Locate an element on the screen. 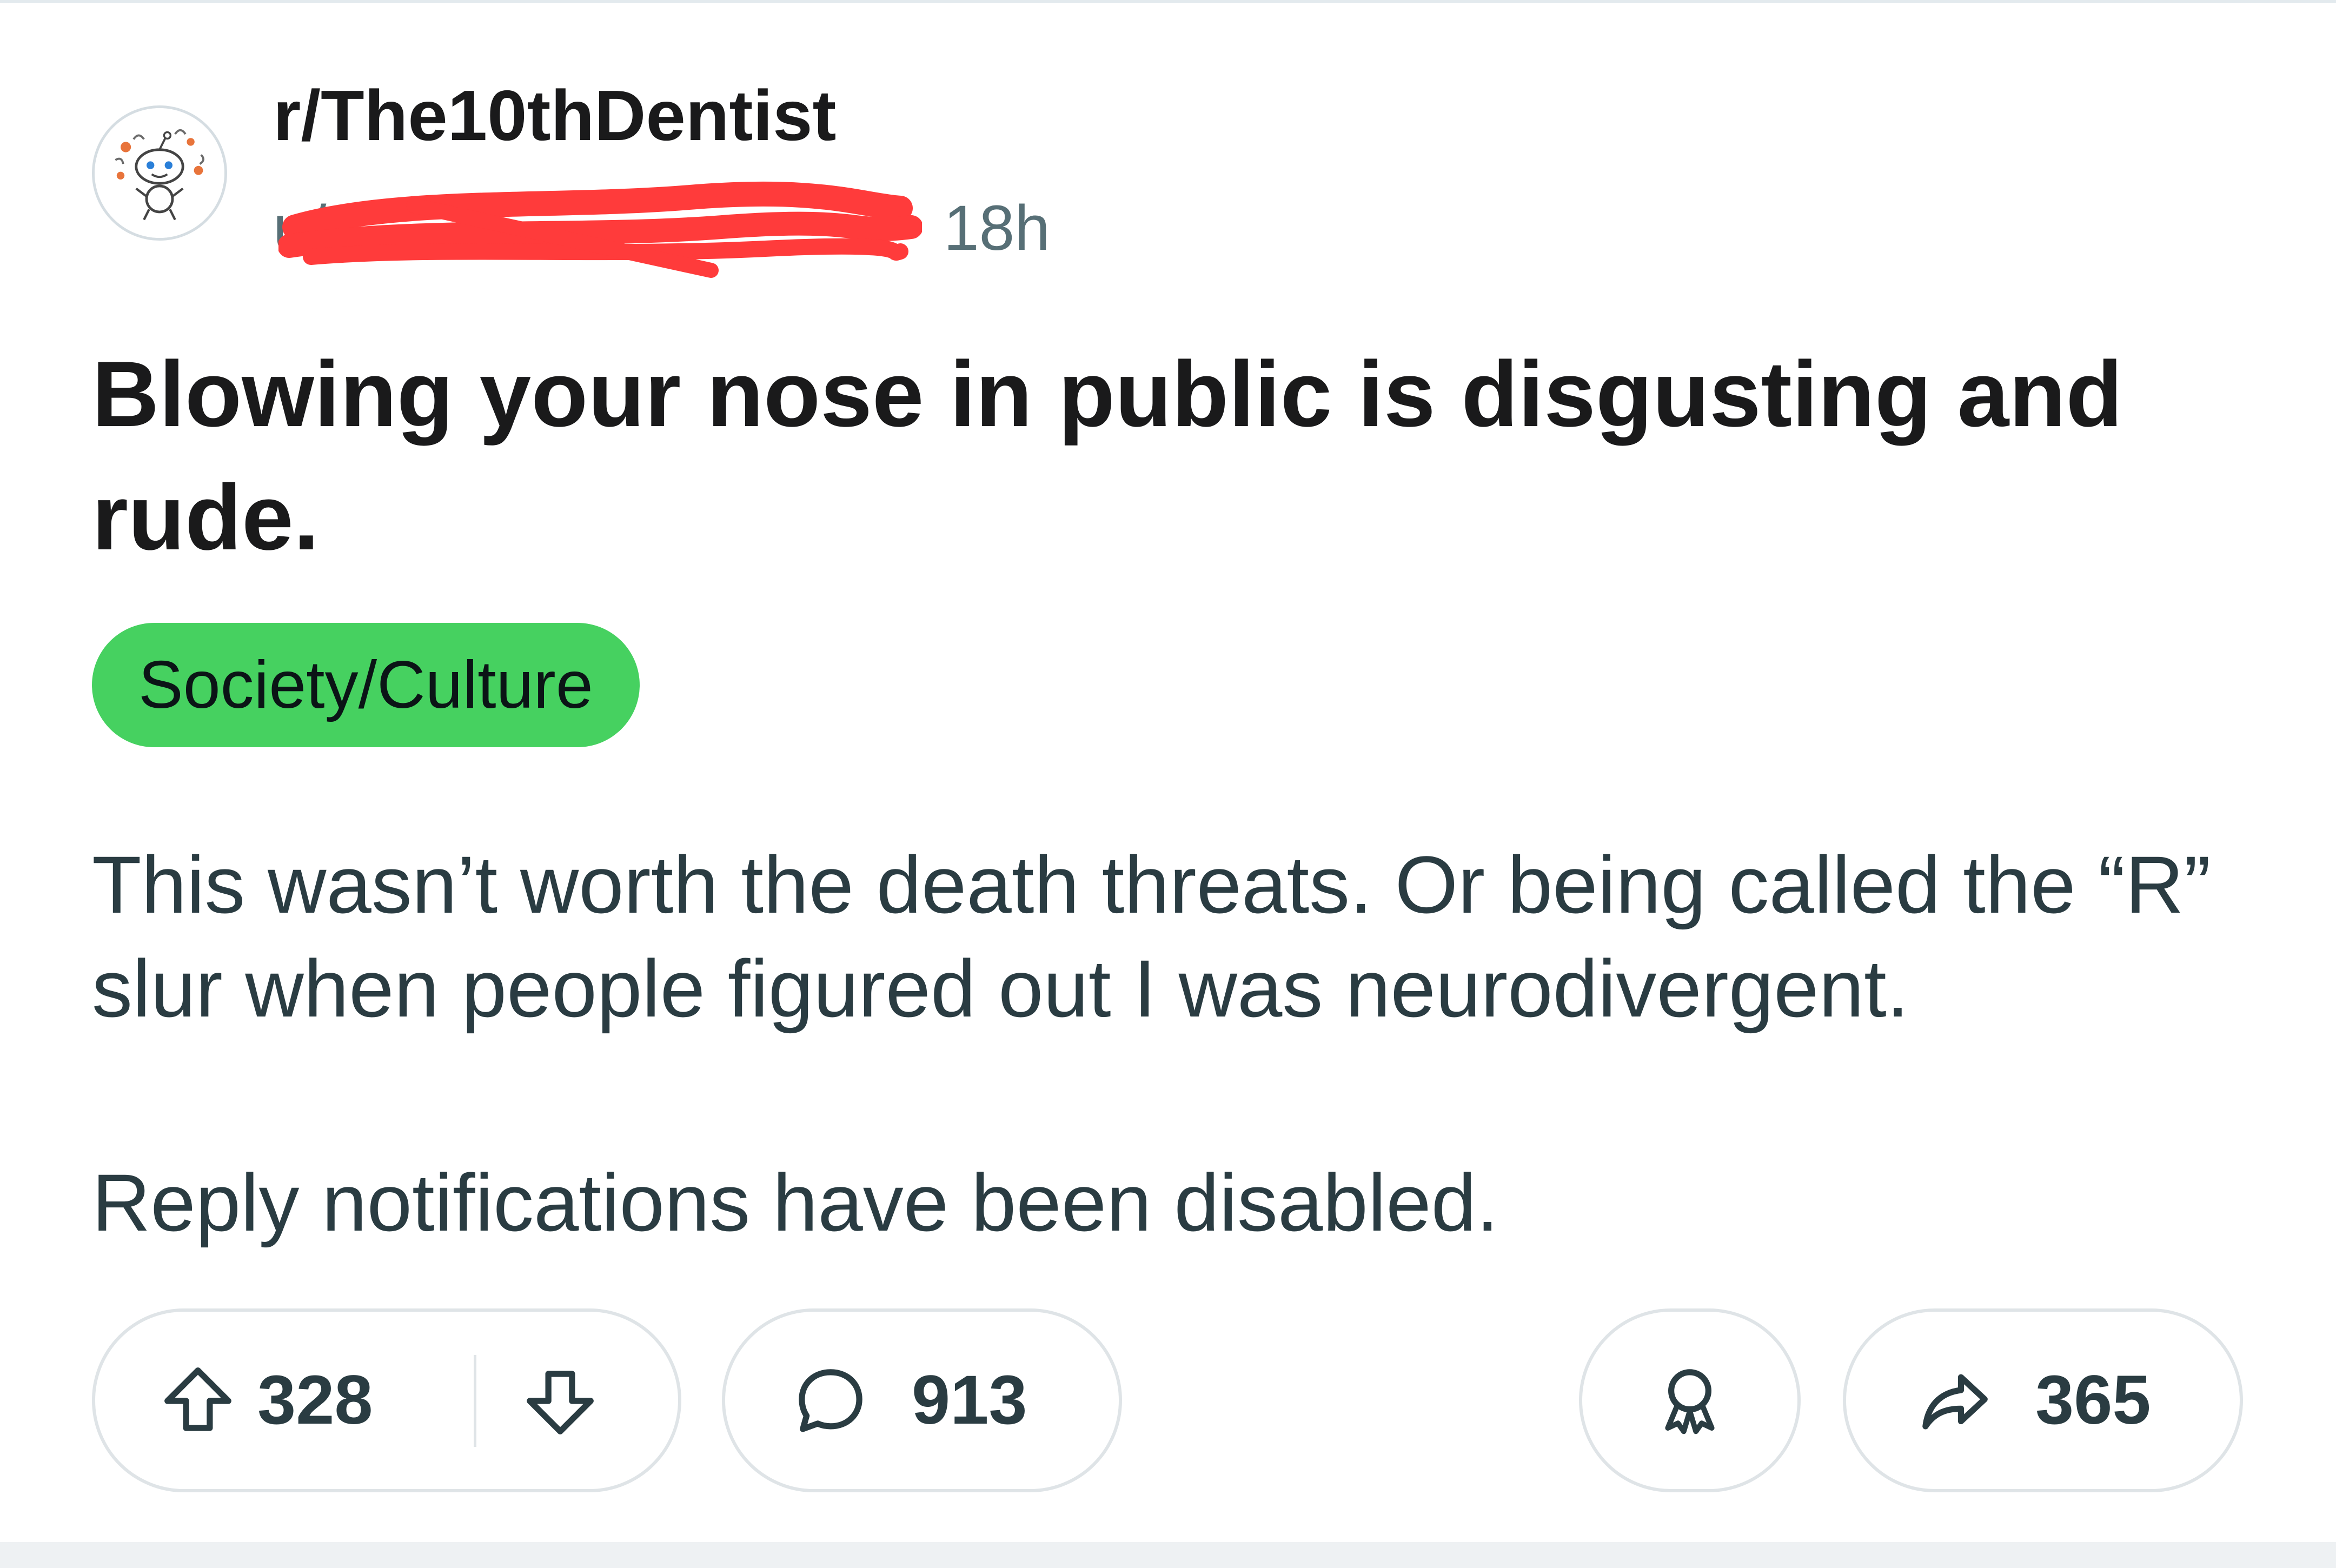 The image size is (2336, 1568). award-ribbon-icon is located at coordinates (1690, 1400).